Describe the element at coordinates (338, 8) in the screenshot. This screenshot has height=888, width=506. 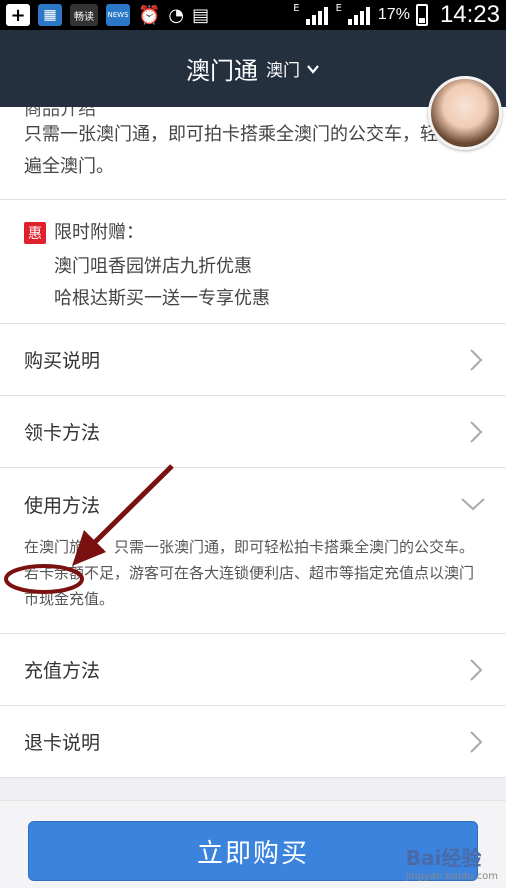
I see `network-type-2: E` at that location.